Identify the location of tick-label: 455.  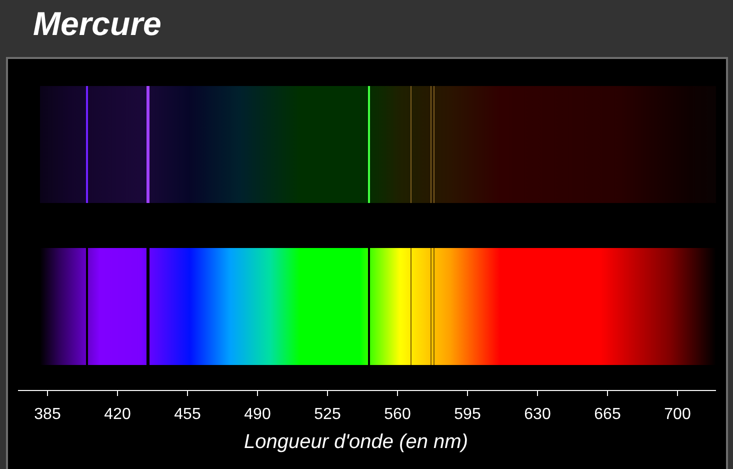
(187, 414).